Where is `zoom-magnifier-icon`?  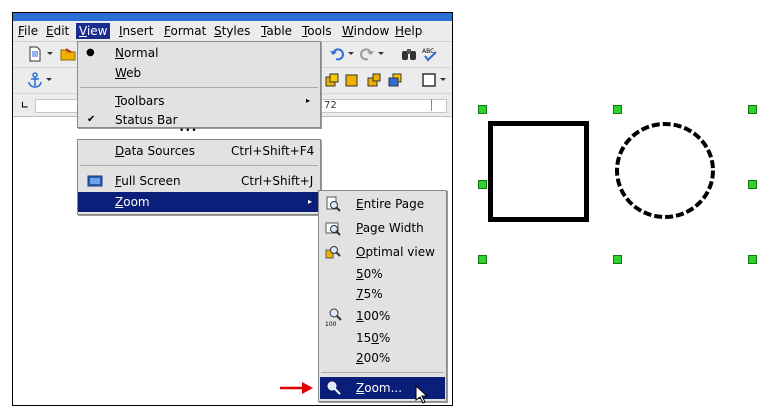
zoom-magnifier-icon is located at coordinates (334, 388).